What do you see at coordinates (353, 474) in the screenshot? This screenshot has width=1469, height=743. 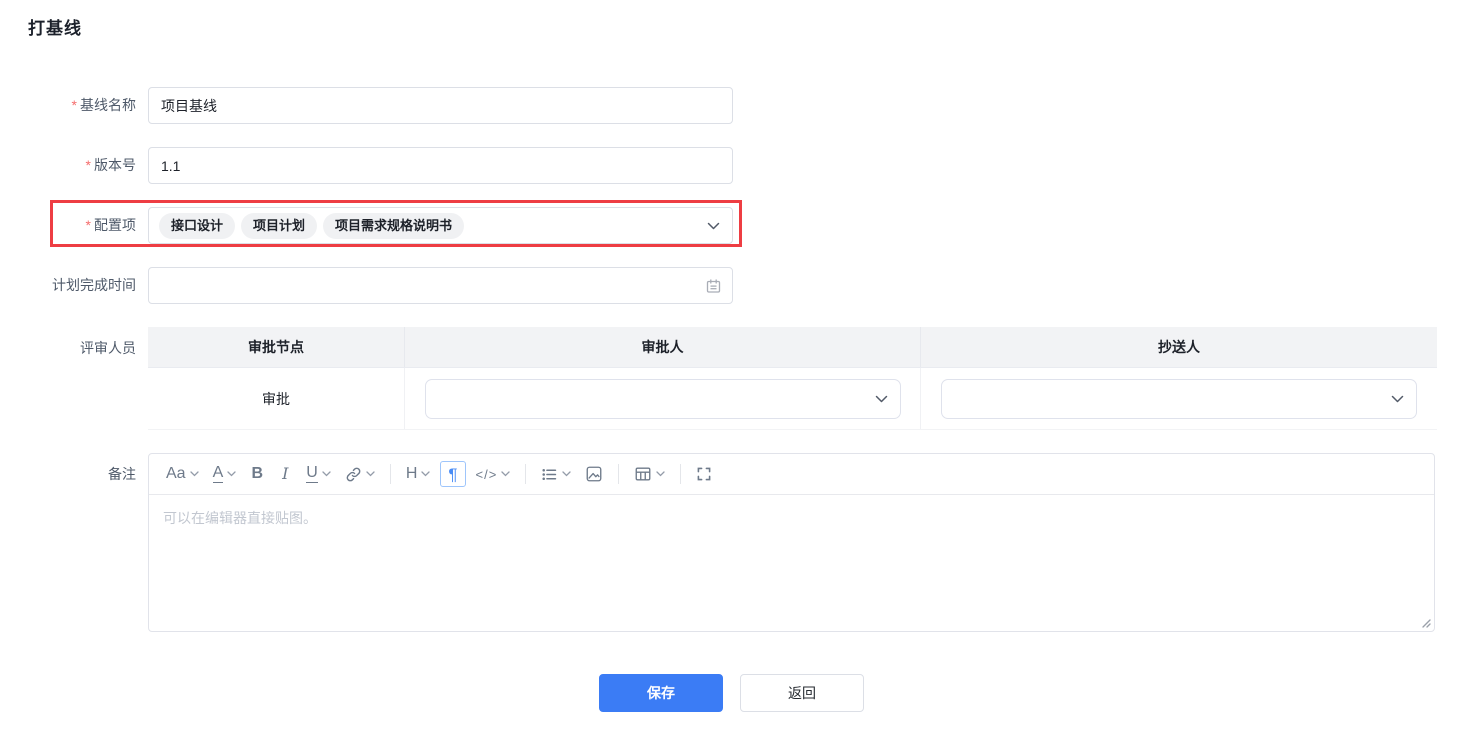 I see `link-icon` at bounding box center [353, 474].